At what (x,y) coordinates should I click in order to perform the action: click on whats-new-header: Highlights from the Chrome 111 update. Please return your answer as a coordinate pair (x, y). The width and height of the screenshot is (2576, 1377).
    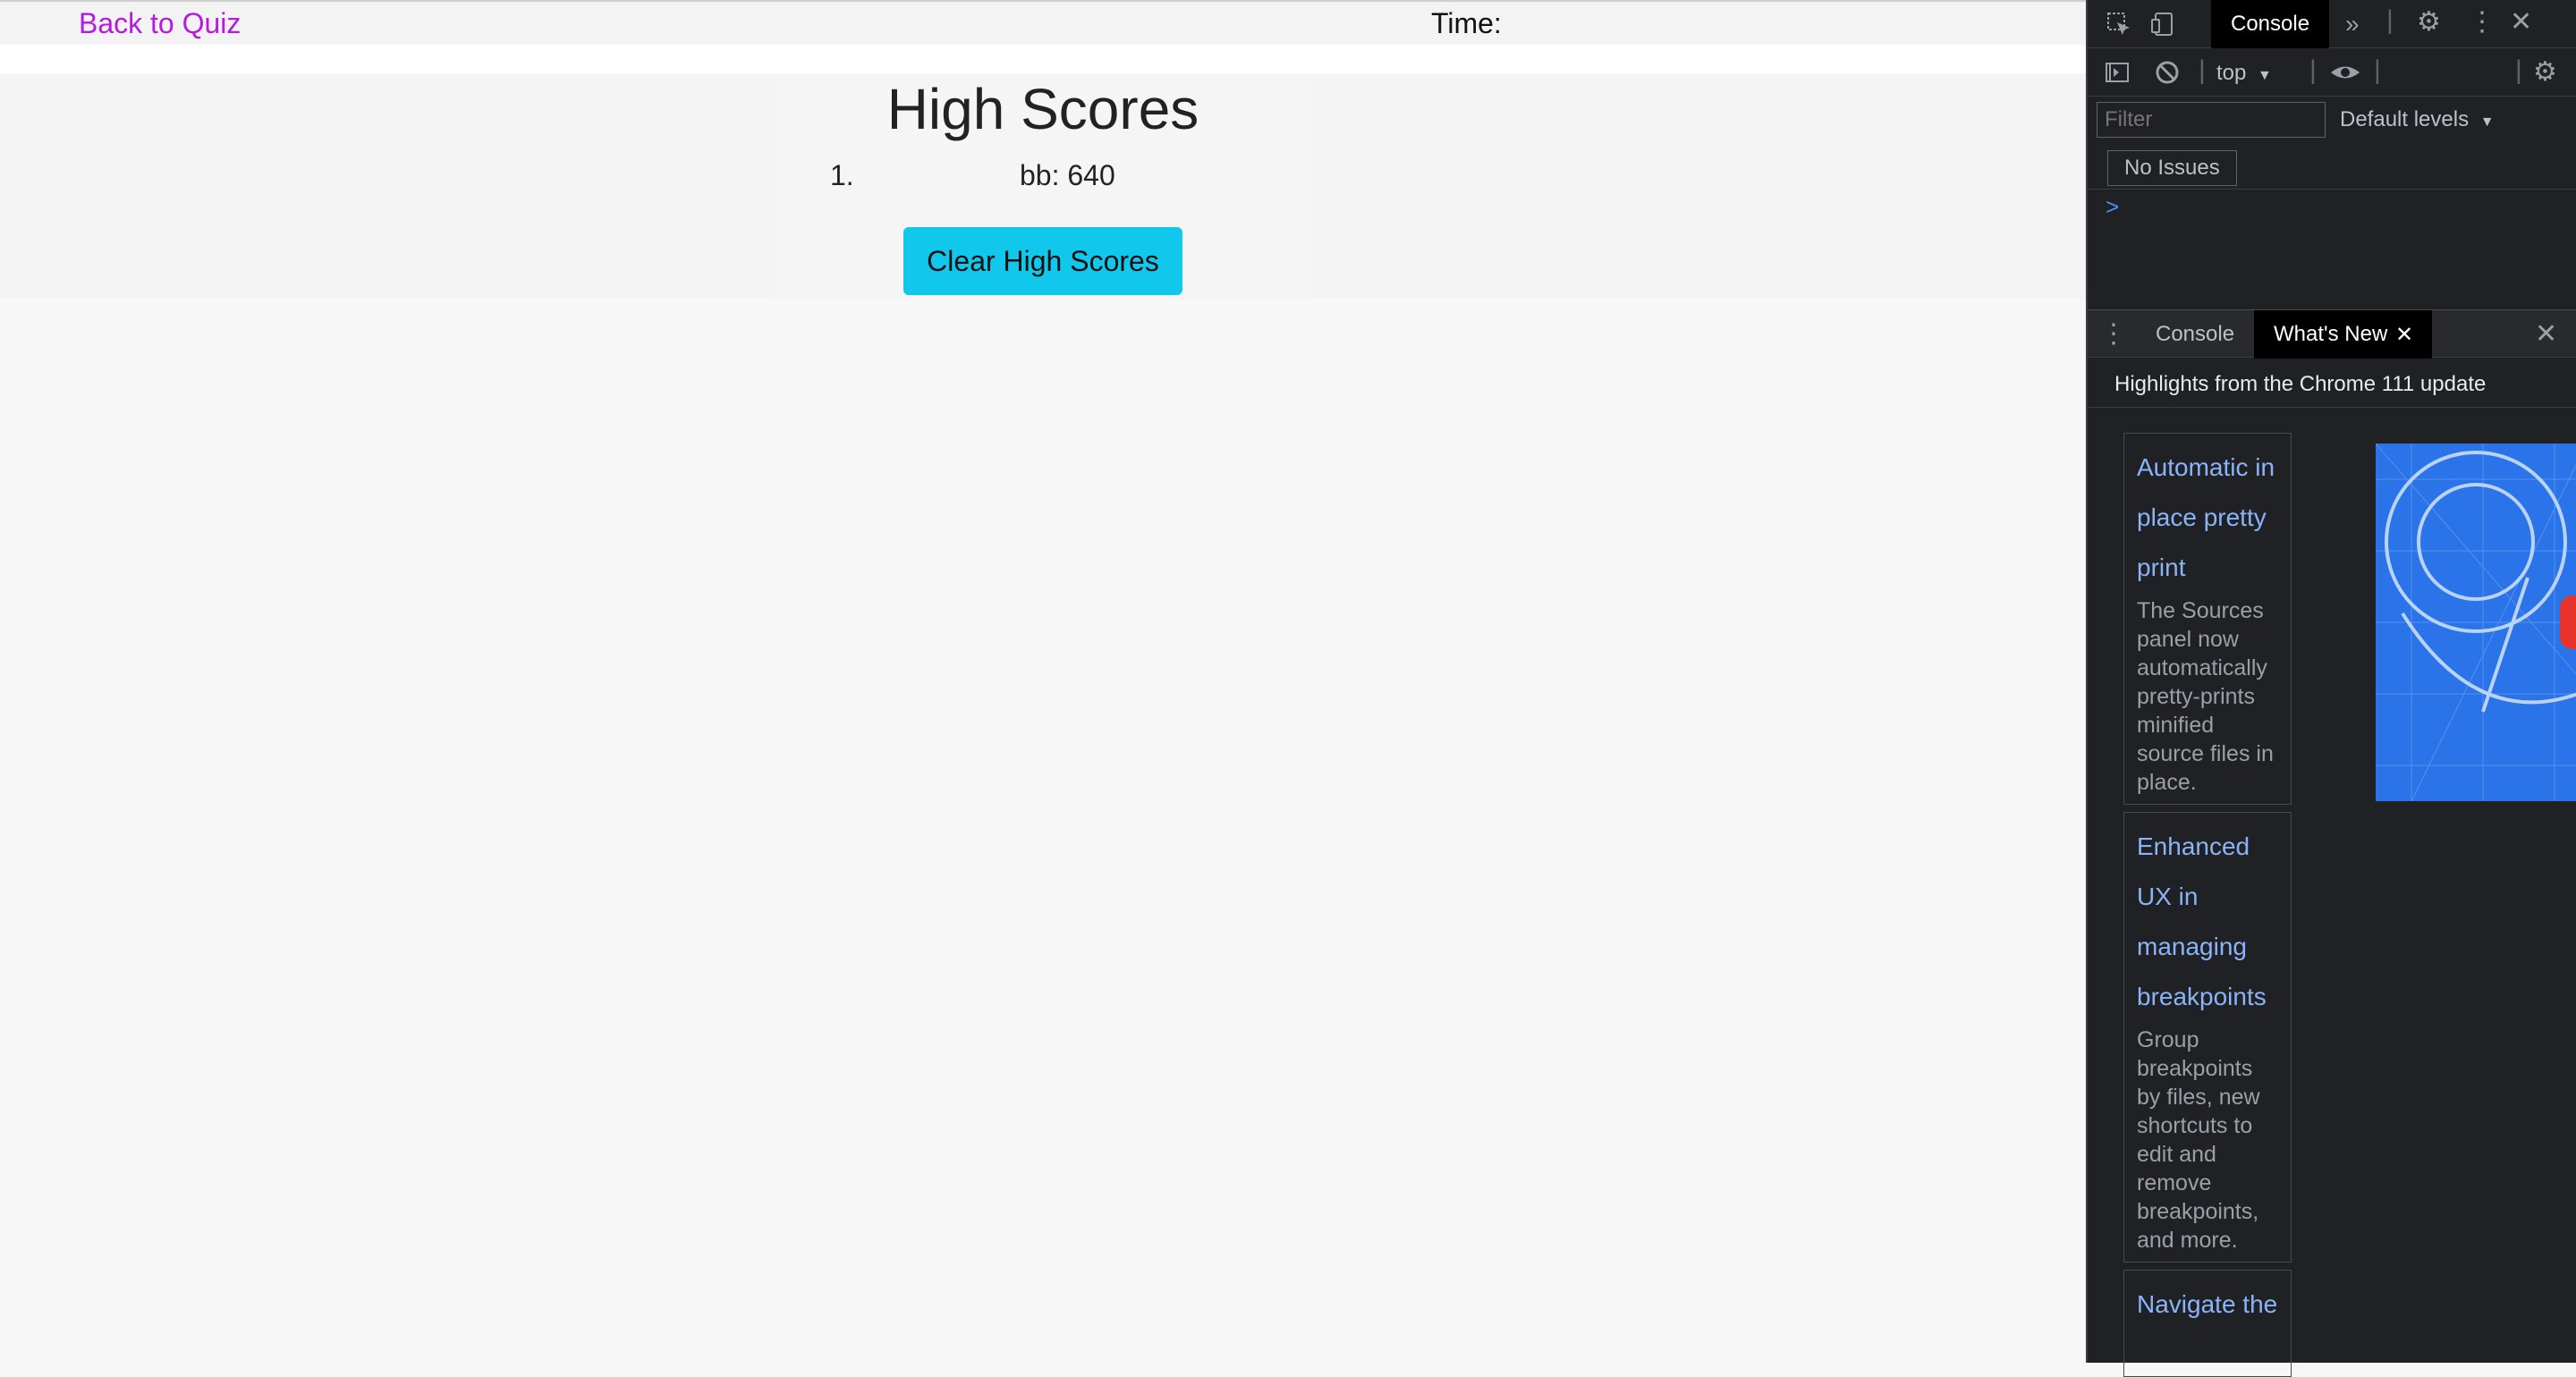
    Looking at the image, I should click on (2332, 383).